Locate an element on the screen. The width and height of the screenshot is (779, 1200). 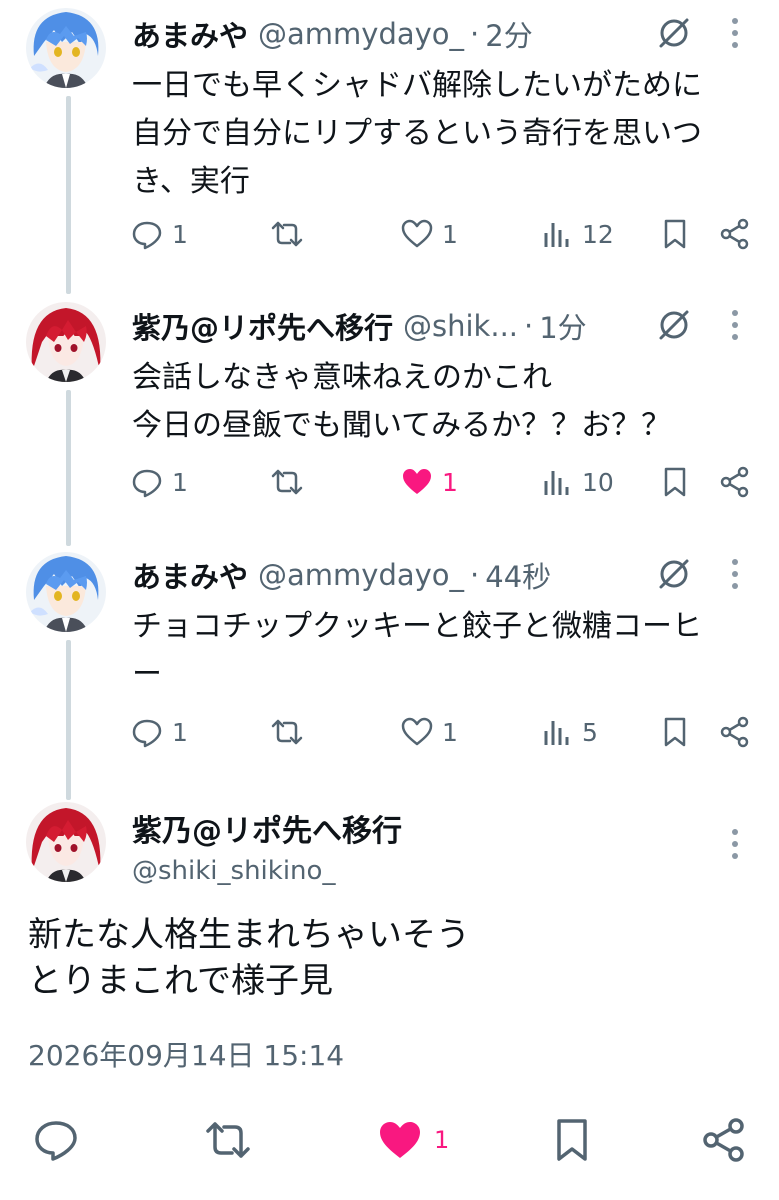
post-text: 新たな人格生まれちゃいそう とりまこれで様子見 is located at coordinates (249, 958).